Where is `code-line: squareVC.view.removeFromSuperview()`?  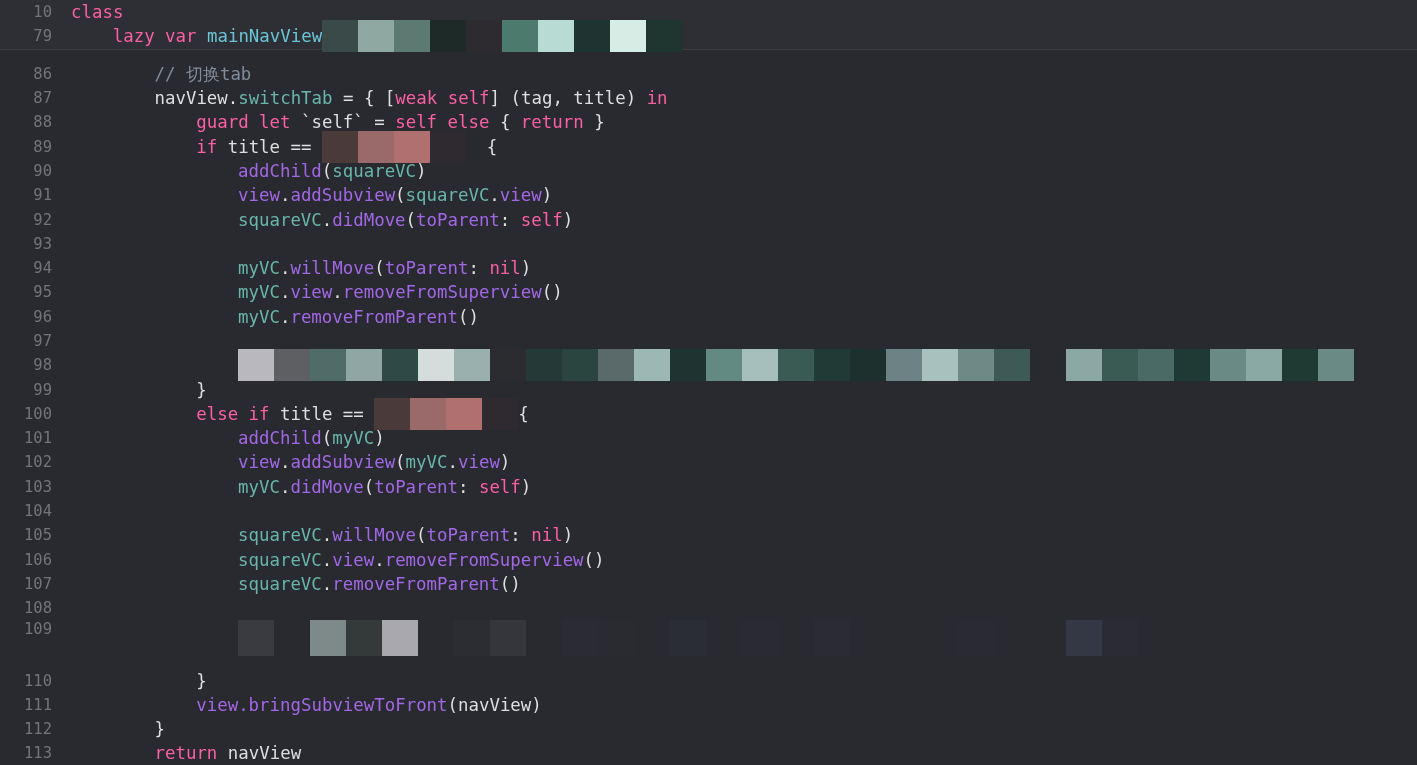 code-line: squareVC.view.removeFromSuperview() is located at coordinates (421, 559).